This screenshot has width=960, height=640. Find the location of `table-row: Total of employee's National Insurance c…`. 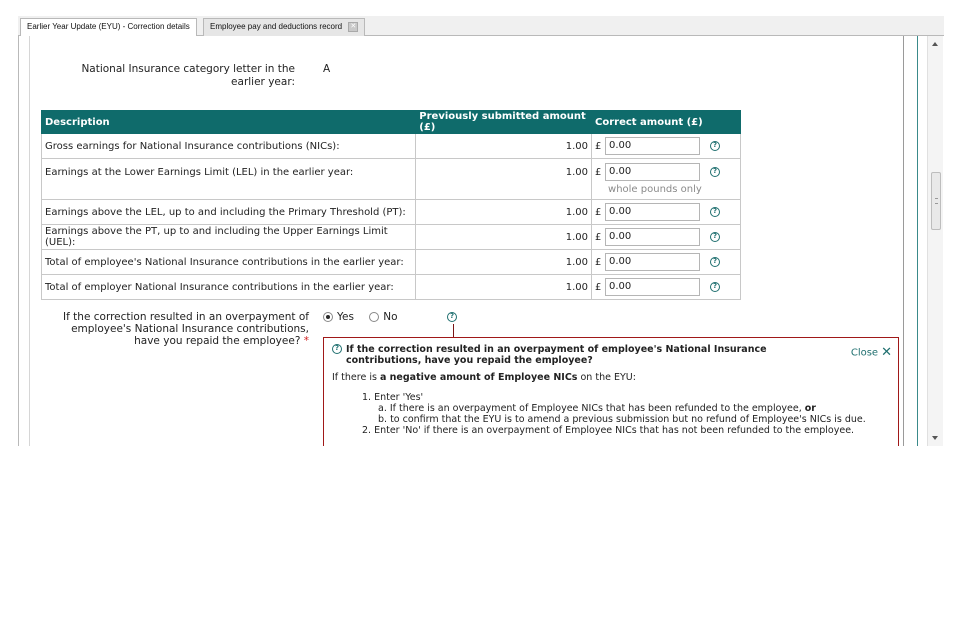

table-row: Total of employee's National Insurance c… is located at coordinates (390, 262).